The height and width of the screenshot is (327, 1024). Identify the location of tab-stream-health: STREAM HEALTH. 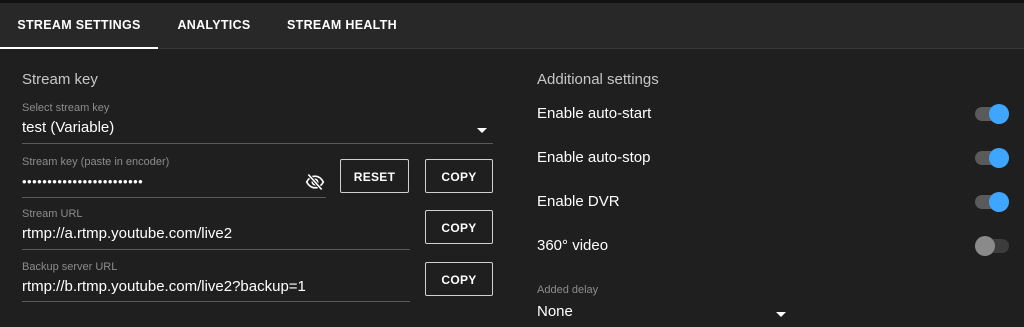
(342, 25).